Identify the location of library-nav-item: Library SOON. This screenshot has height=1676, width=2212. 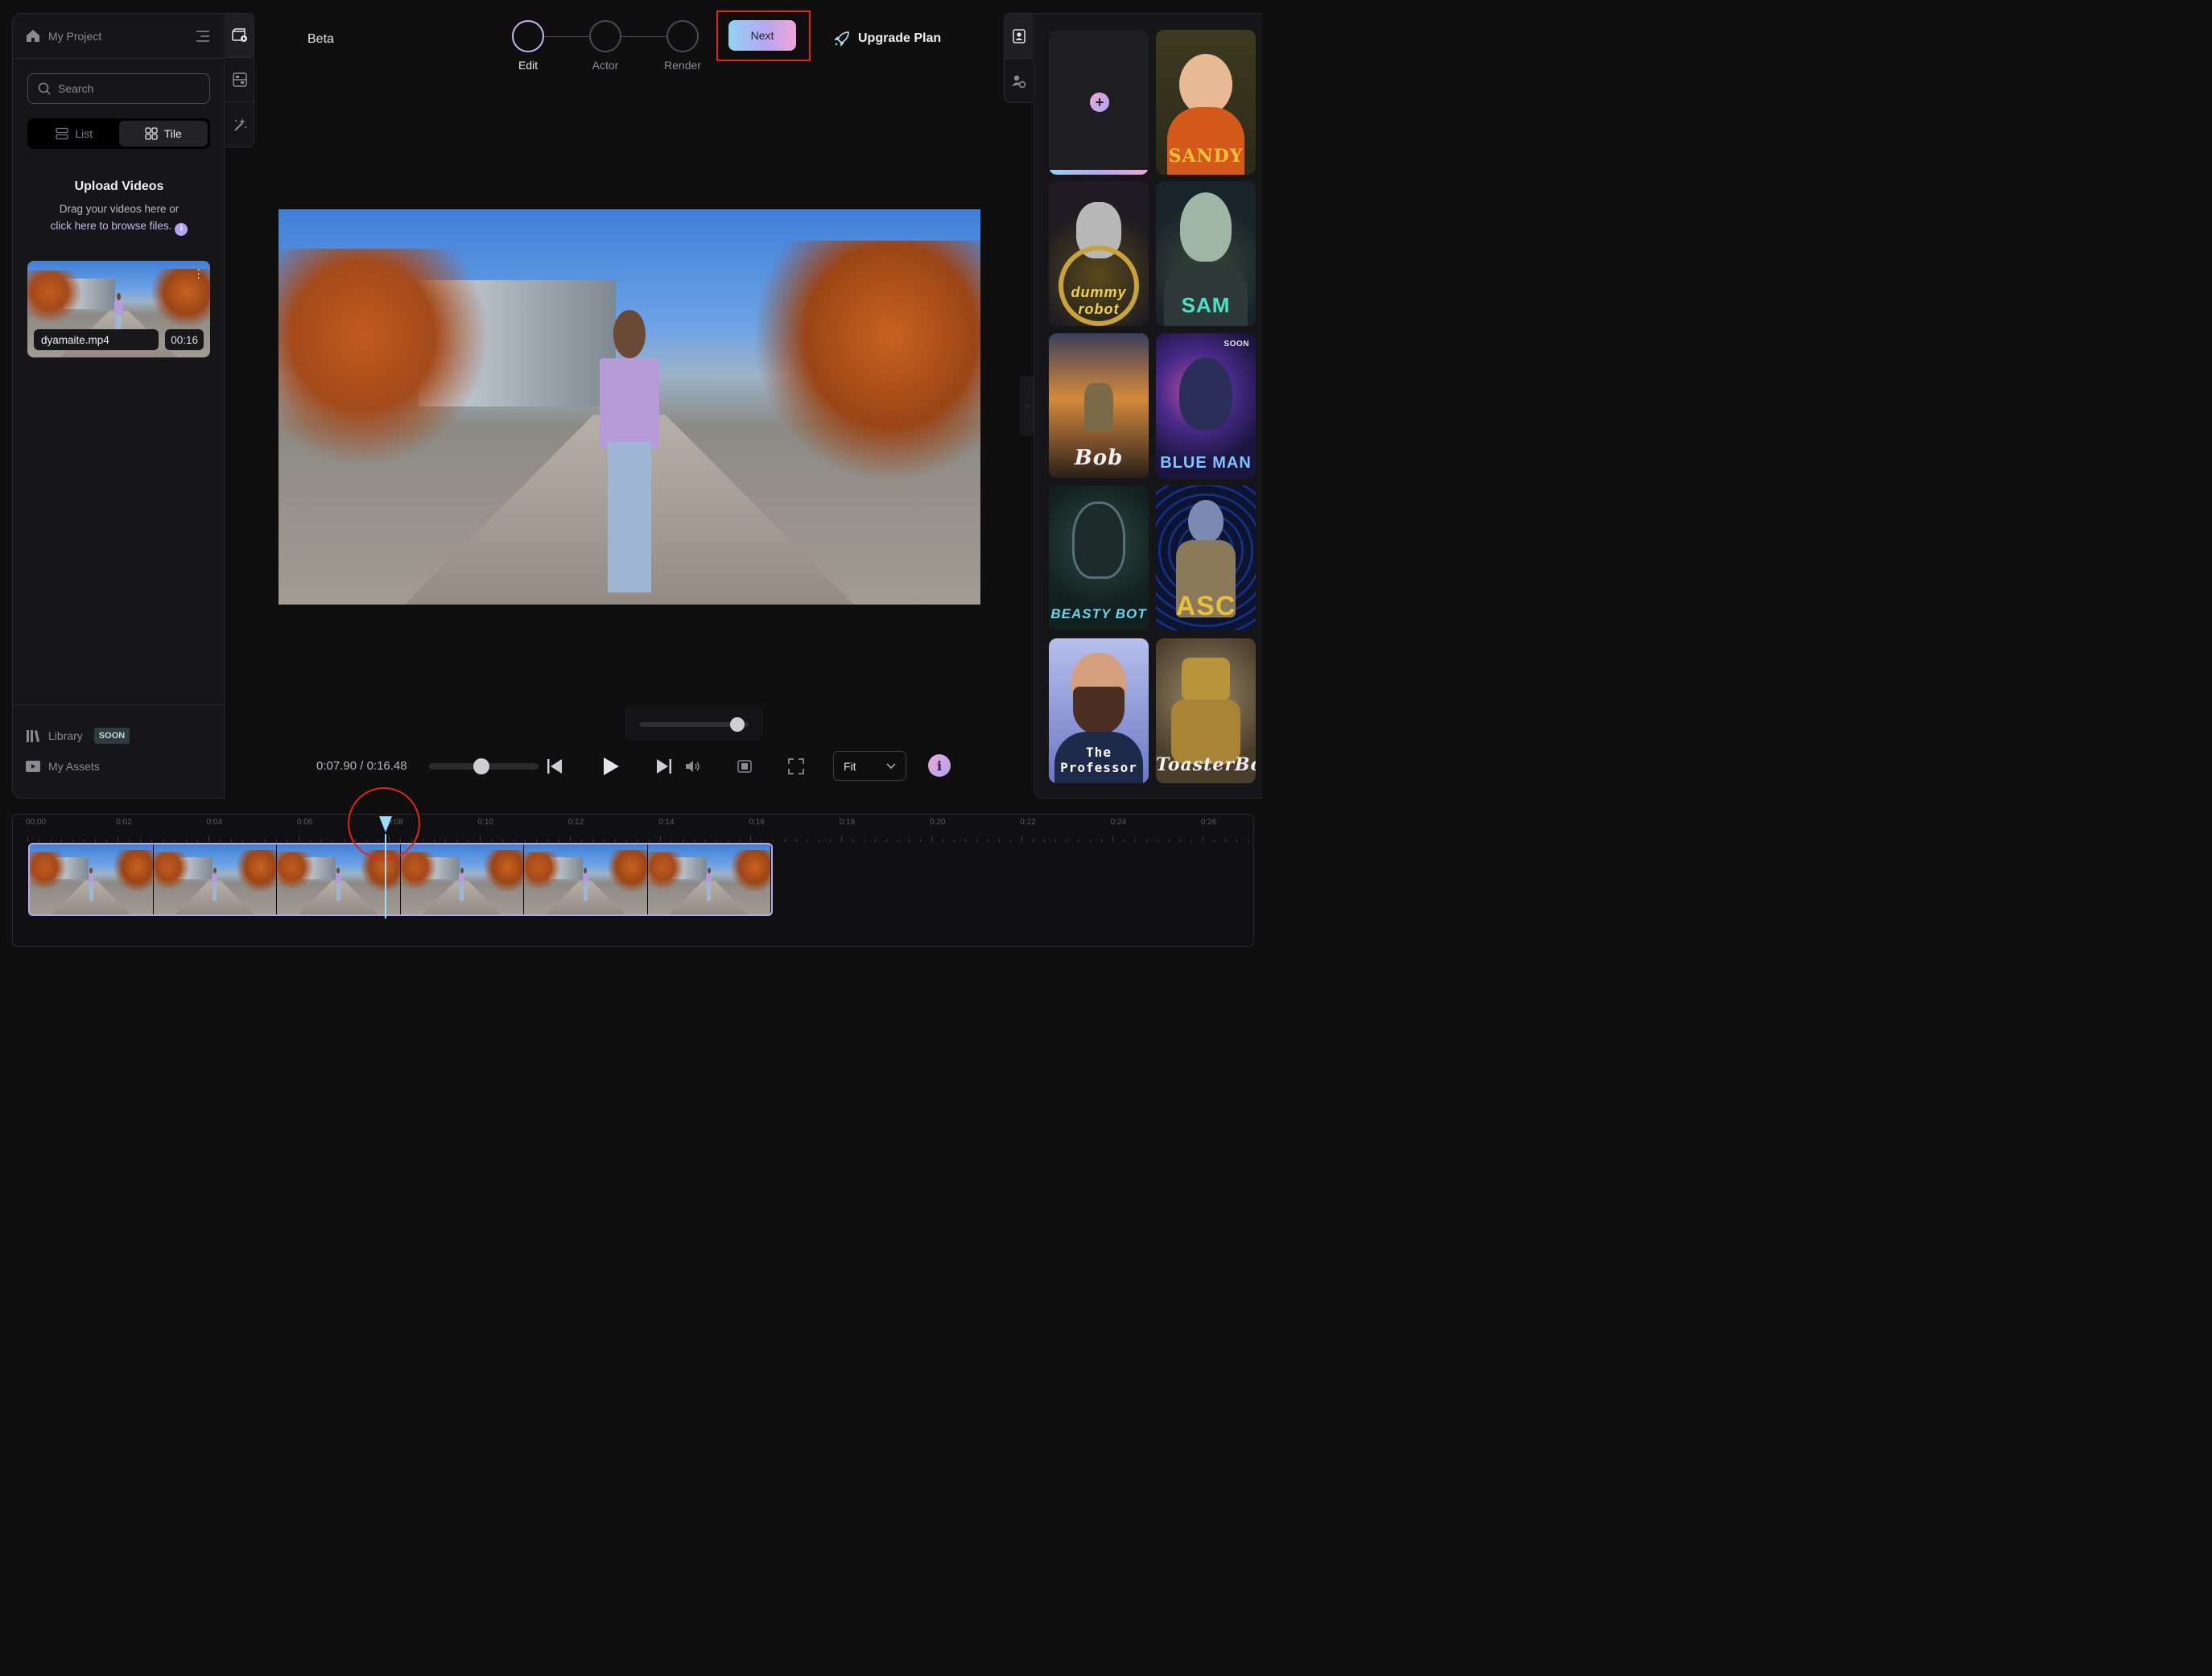
(78, 736).